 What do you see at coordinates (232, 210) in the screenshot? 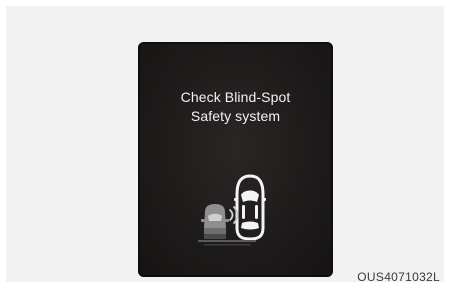
I see `blind-spot-scene` at bounding box center [232, 210].